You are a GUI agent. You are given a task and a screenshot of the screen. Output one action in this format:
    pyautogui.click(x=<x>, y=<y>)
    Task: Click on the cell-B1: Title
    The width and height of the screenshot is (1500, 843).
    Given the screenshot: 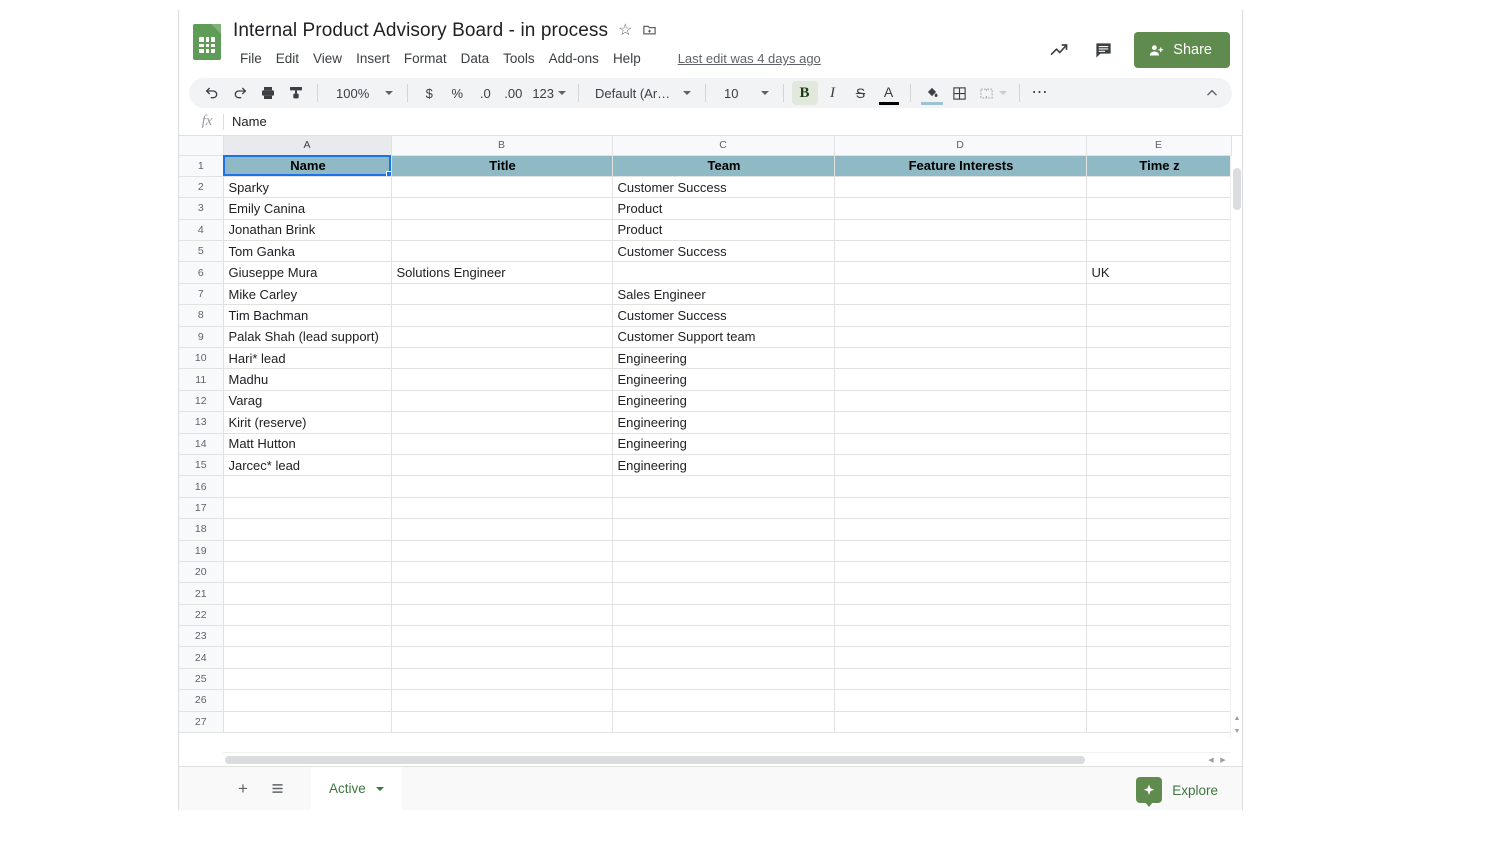 What is the action you would take?
    pyautogui.click(x=501, y=165)
    